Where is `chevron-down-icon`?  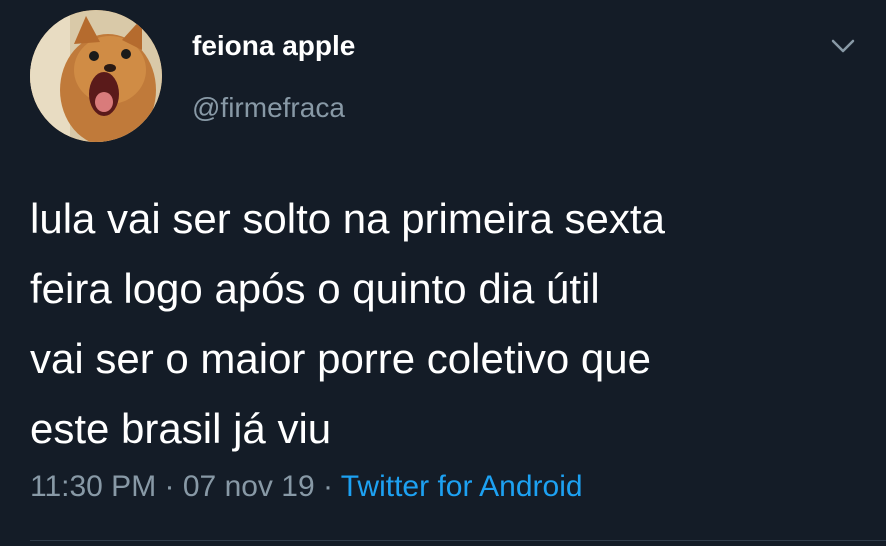
chevron-down-icon is located at coordinates (843, 46).